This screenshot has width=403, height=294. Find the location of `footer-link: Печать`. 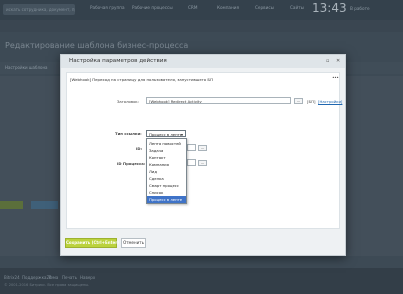

footer-link: Печать is located at coordinates (69, 277).